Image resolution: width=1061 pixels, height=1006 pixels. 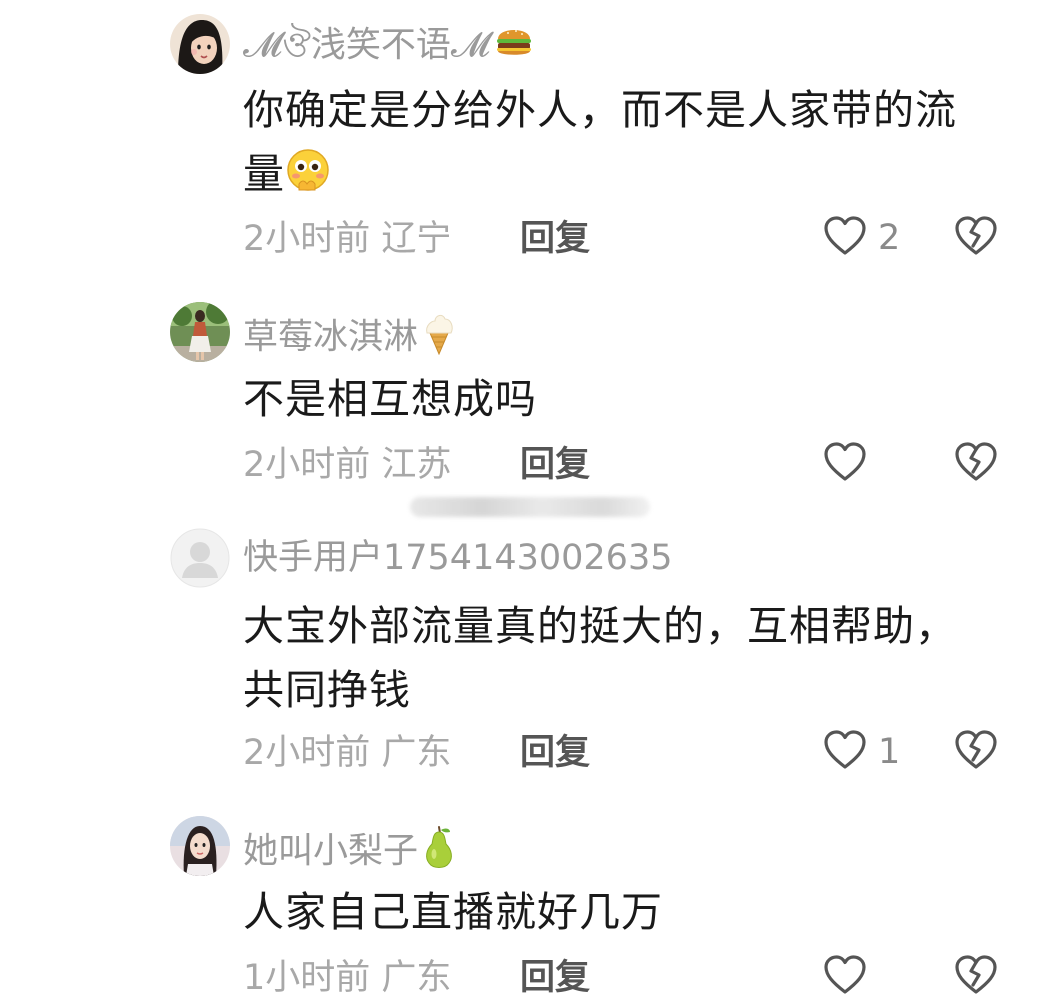 What do you see at coordinates (514, 46) in the screenshot?
I see `burger-emoji-icon` at bounding box center [514, 46].